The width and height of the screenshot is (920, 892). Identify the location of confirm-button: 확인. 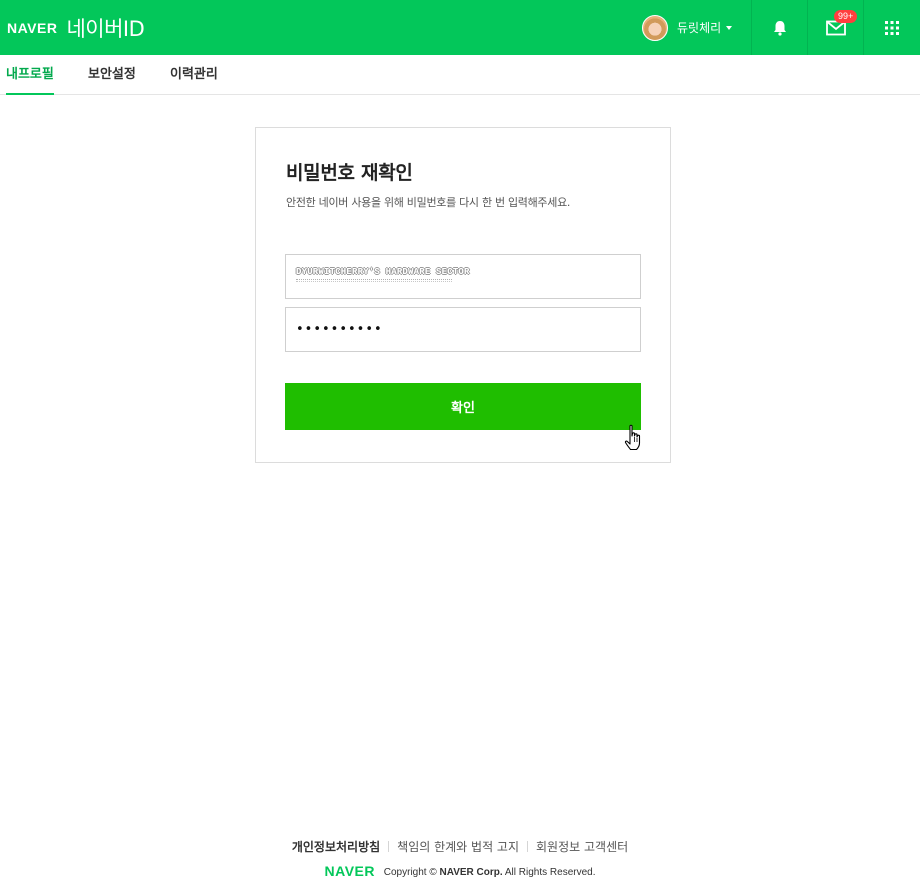
(463, 406).